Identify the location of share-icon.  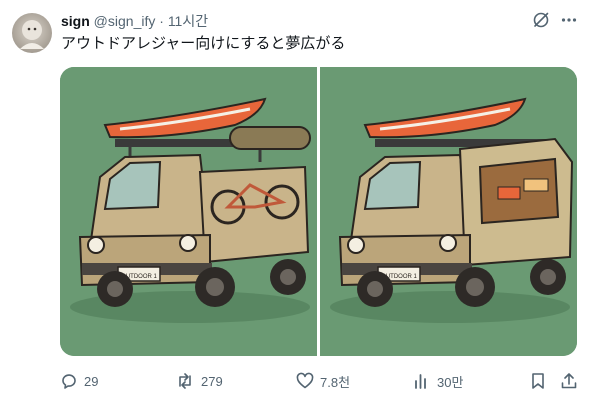
(569, 381).